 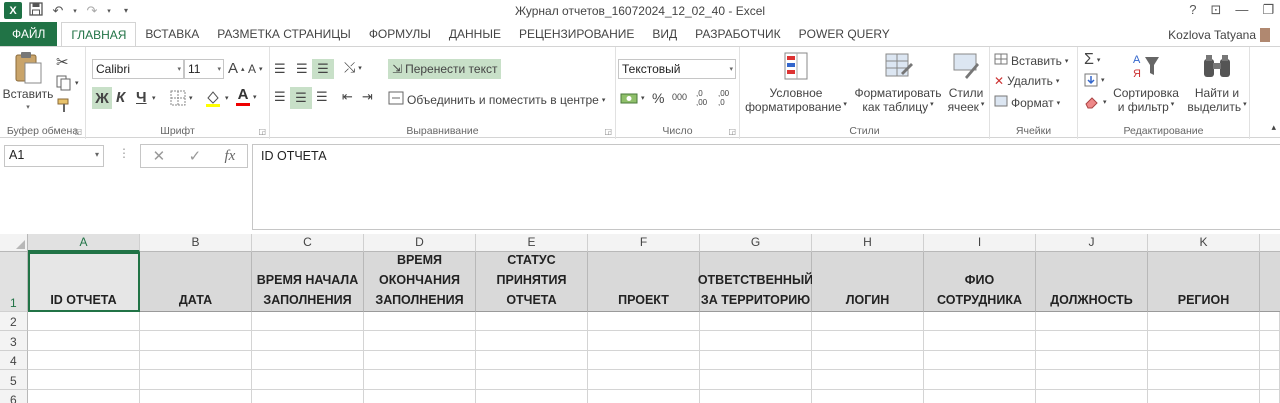 What do you see at coordinates (755, 282) in the screenshot?
I see `cell-g1: ОТВЕТСТВЕННЫЙ ЗА ТЕРРИТОРИЮ` at bounding box center [755, 282].